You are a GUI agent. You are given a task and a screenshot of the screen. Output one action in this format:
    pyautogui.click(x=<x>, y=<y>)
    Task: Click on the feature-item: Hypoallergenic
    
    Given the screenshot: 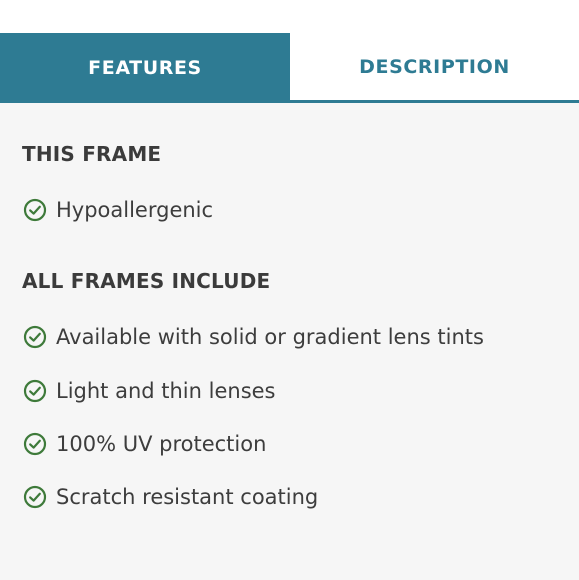 What is the action you would take?
    pyautogui.click(x=118, y=210)
    